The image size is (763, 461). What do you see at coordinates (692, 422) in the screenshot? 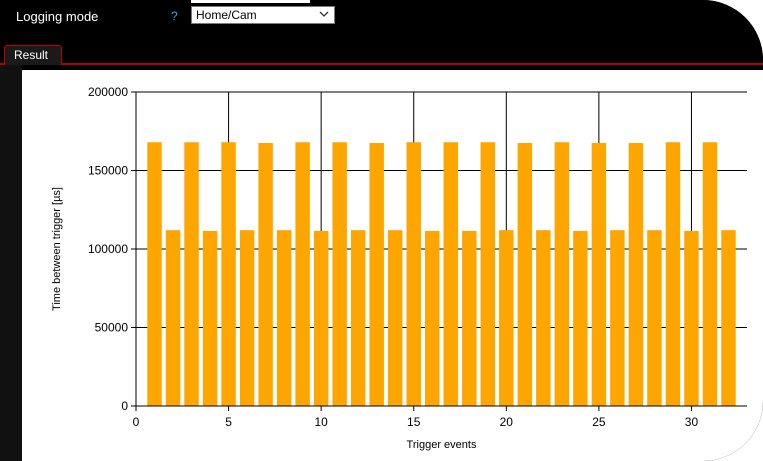
I see `x-tick-label: 30` at bounding box center [692, 422].